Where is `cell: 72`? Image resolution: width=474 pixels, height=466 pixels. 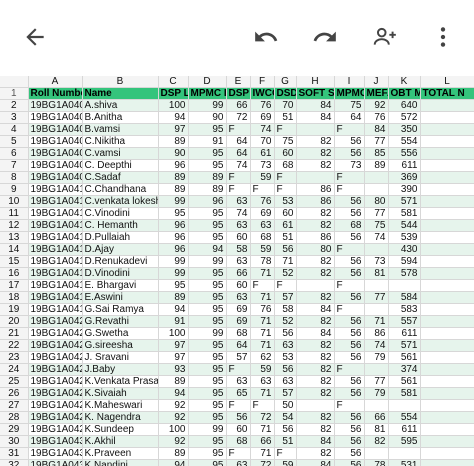 cell: 72 is located at coordinates (238, 117).